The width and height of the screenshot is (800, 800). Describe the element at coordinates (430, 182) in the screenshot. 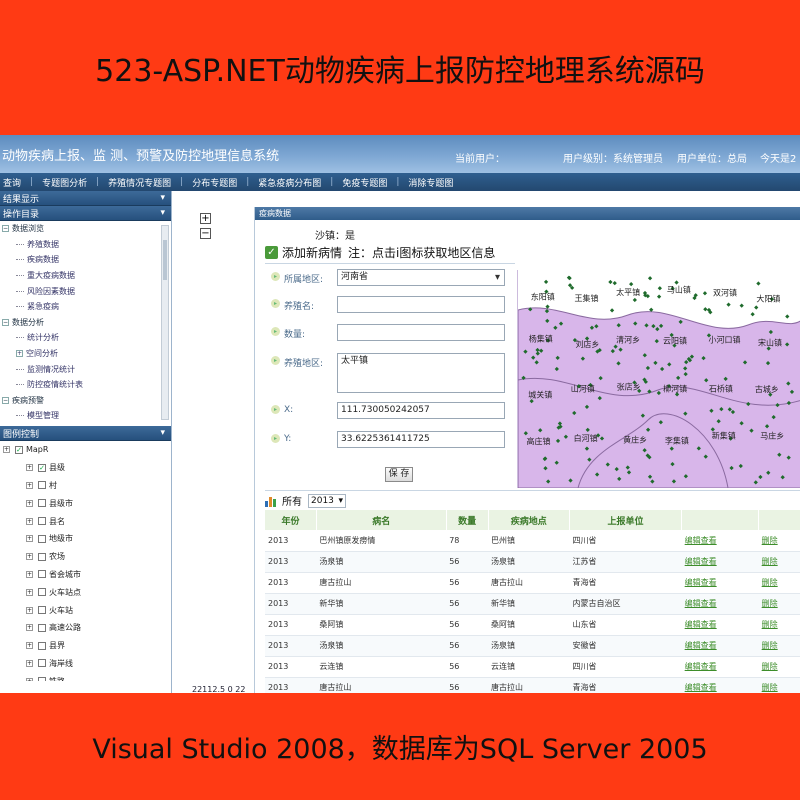

I see `nav-item: 消除专题图` at that location.